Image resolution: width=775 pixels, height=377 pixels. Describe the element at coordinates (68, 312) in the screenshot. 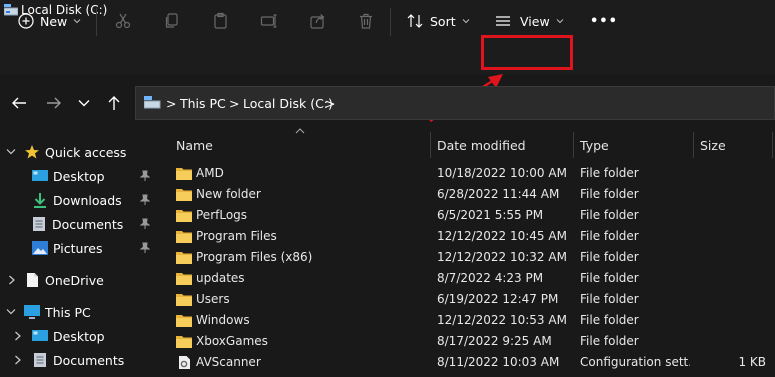

I see `sidebar-item-label: This PC` at that location.